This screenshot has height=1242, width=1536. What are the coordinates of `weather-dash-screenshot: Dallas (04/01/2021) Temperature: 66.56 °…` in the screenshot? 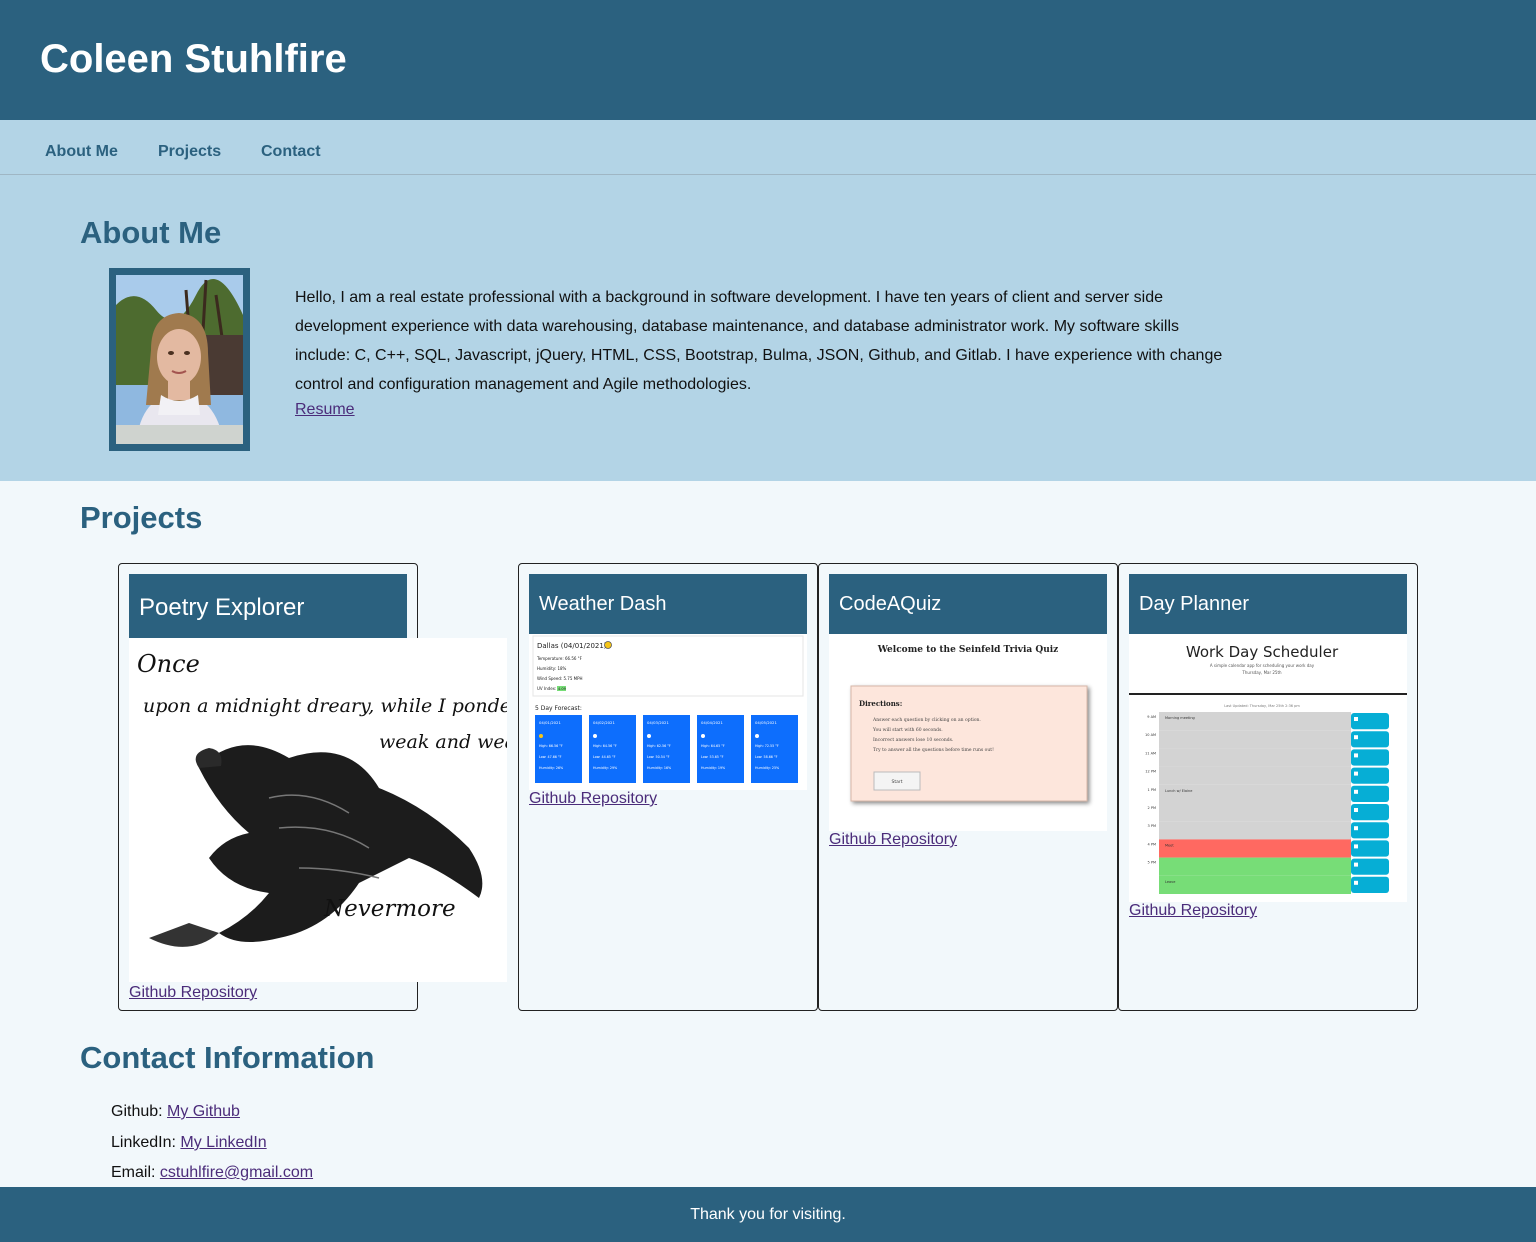 It's located at (668, 712).